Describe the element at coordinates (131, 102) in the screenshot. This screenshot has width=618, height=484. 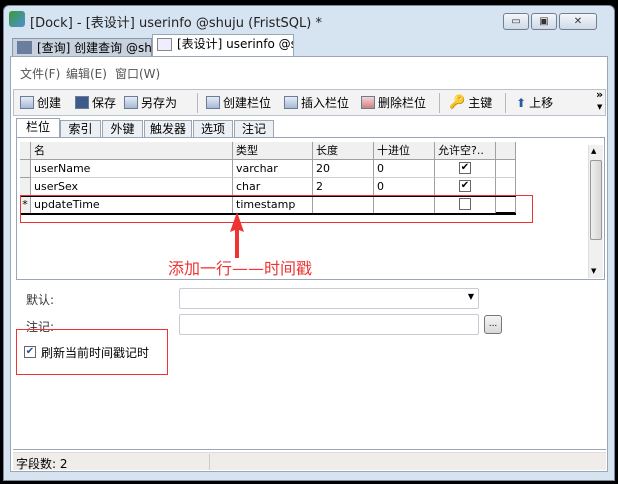
I see `save-as-icon` at that location.